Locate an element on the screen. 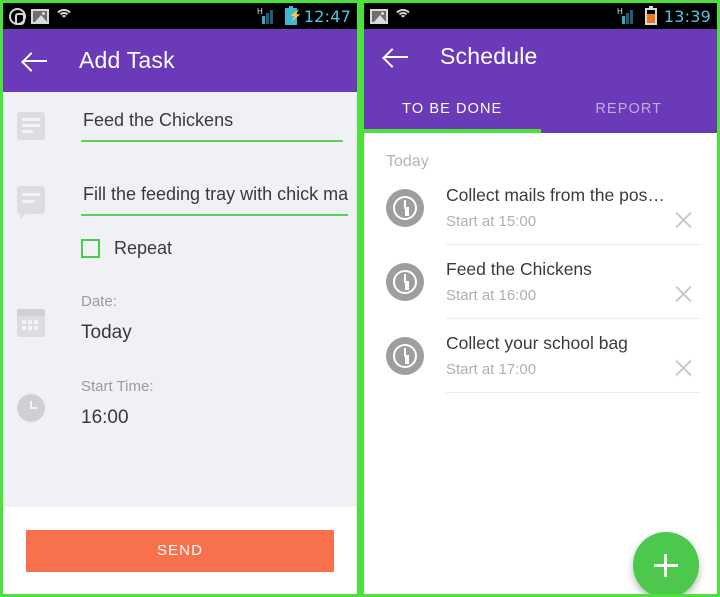 The height and width of the screenshot is (597, 720). task-title: Collect your school bag is located at coordinates (537, 343).